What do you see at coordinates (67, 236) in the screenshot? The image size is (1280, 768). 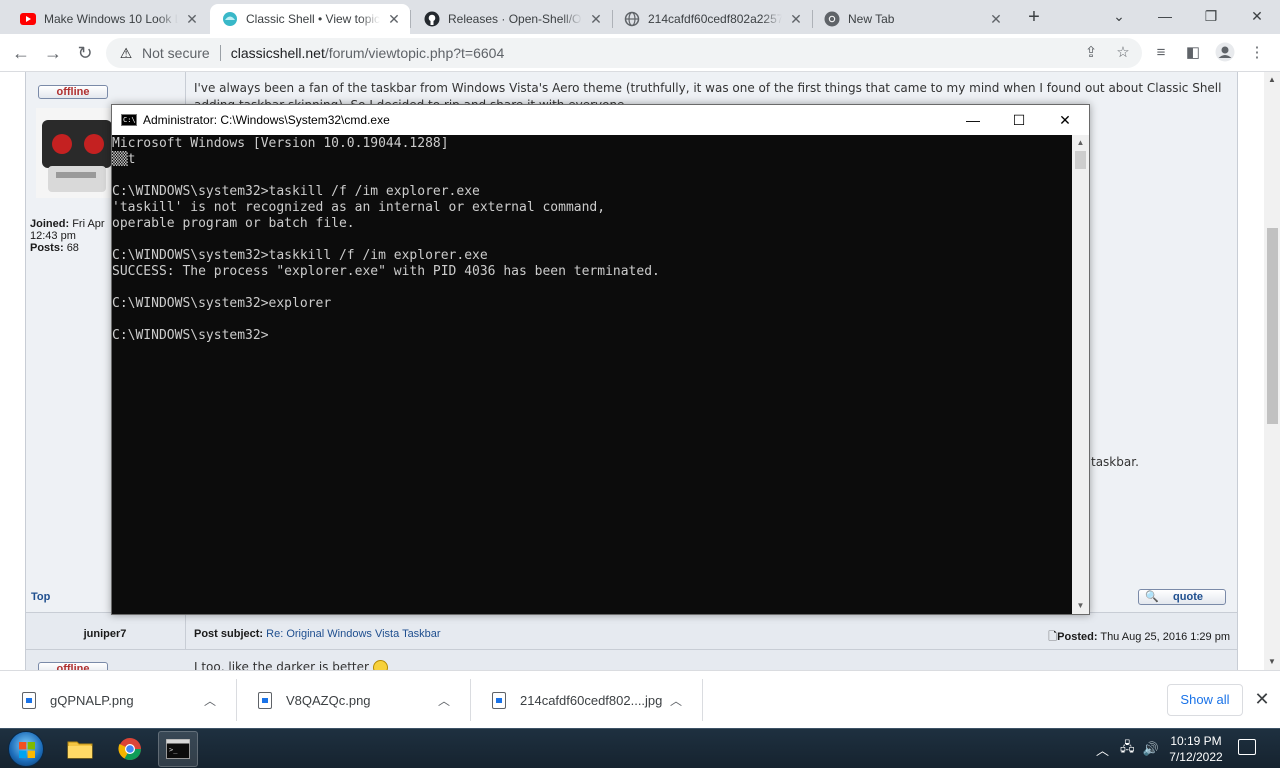 I see `joined-info: Joined: Fri Apr 12:43 pm Posts: 68` at bounding box center [67, 236].